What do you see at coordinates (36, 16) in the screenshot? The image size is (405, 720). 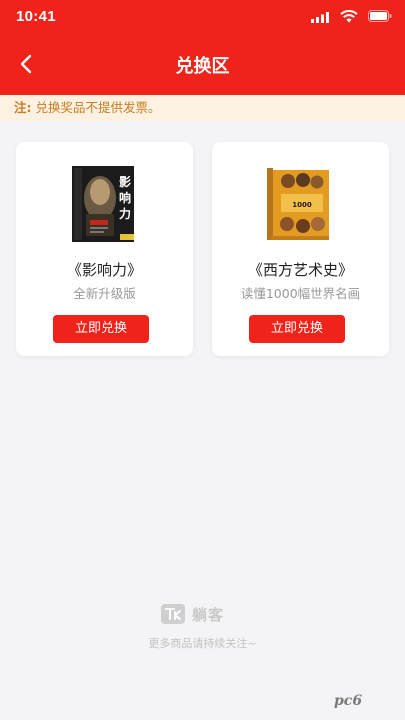 I see `status-time: 10:41` at bounding box center [36, 16].